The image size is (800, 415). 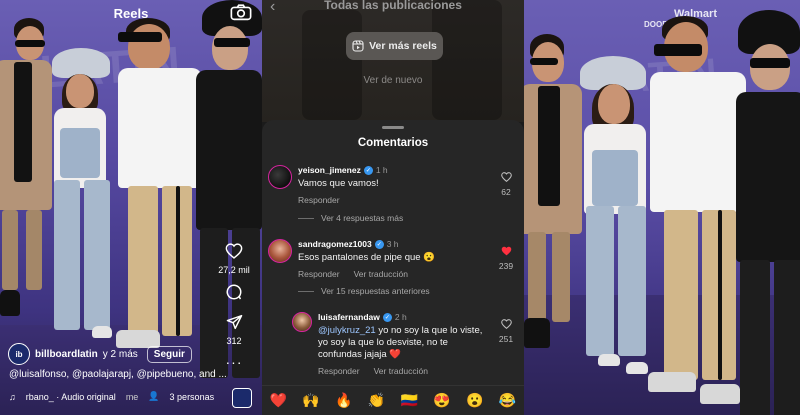 I want to click on coauthors-label: y 2 más, so click(x=120, y=354).